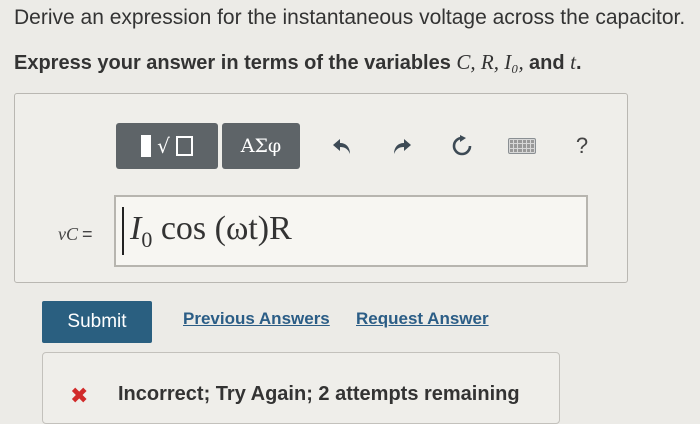  I want to click on x-icon: ✖, so click(79, 395).